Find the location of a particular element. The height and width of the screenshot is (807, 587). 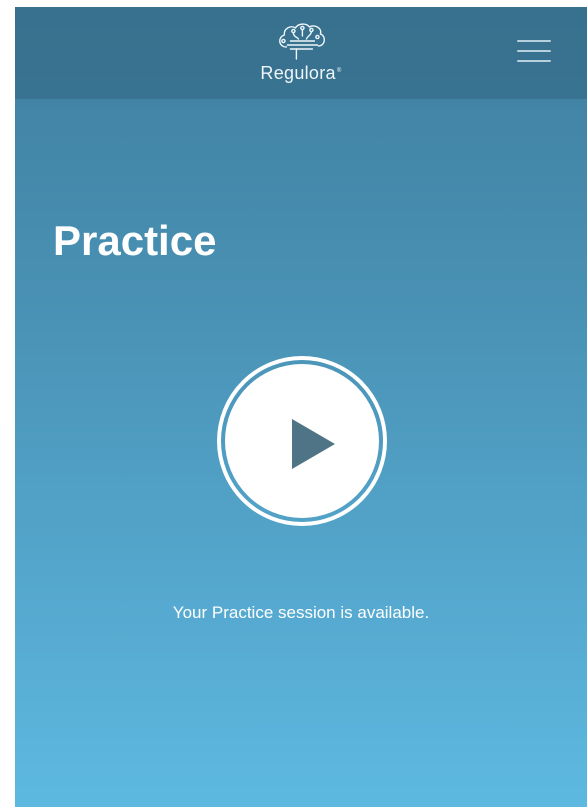

play-button is located at coordinates (302, 441).